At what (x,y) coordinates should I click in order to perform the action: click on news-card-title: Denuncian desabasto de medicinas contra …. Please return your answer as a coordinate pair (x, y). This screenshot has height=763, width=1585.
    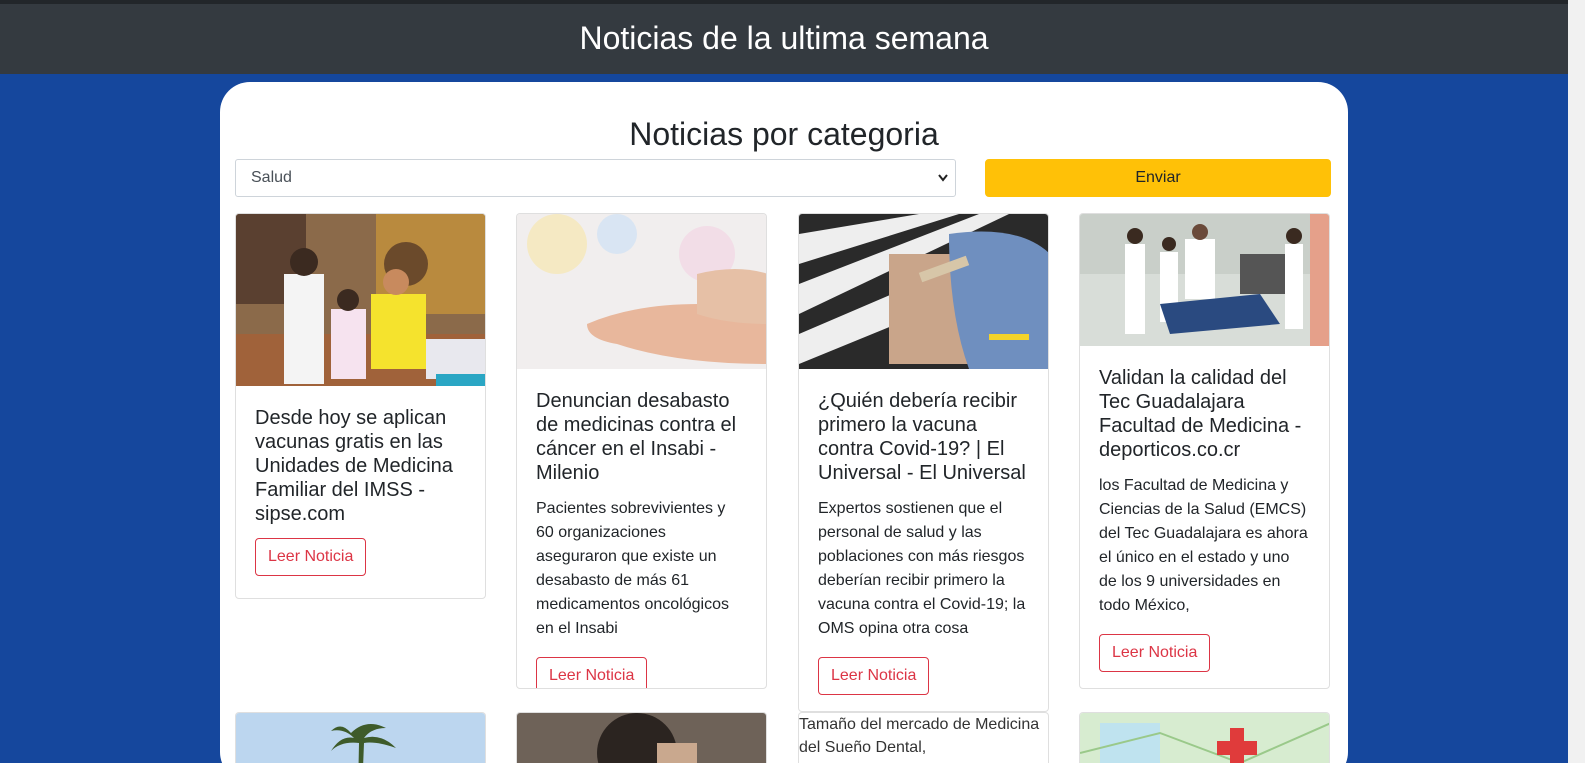
    Looking at the image, I should click on (636, 437).